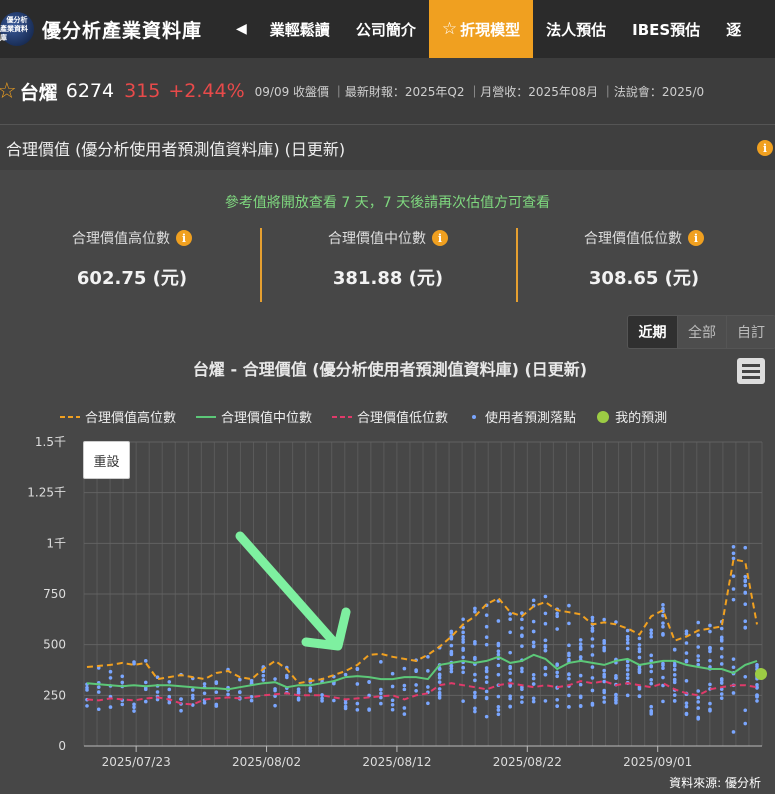 The height and width of the screenshot is (794, 775). I want to click on tab-more: 逐, so click(733, 29).